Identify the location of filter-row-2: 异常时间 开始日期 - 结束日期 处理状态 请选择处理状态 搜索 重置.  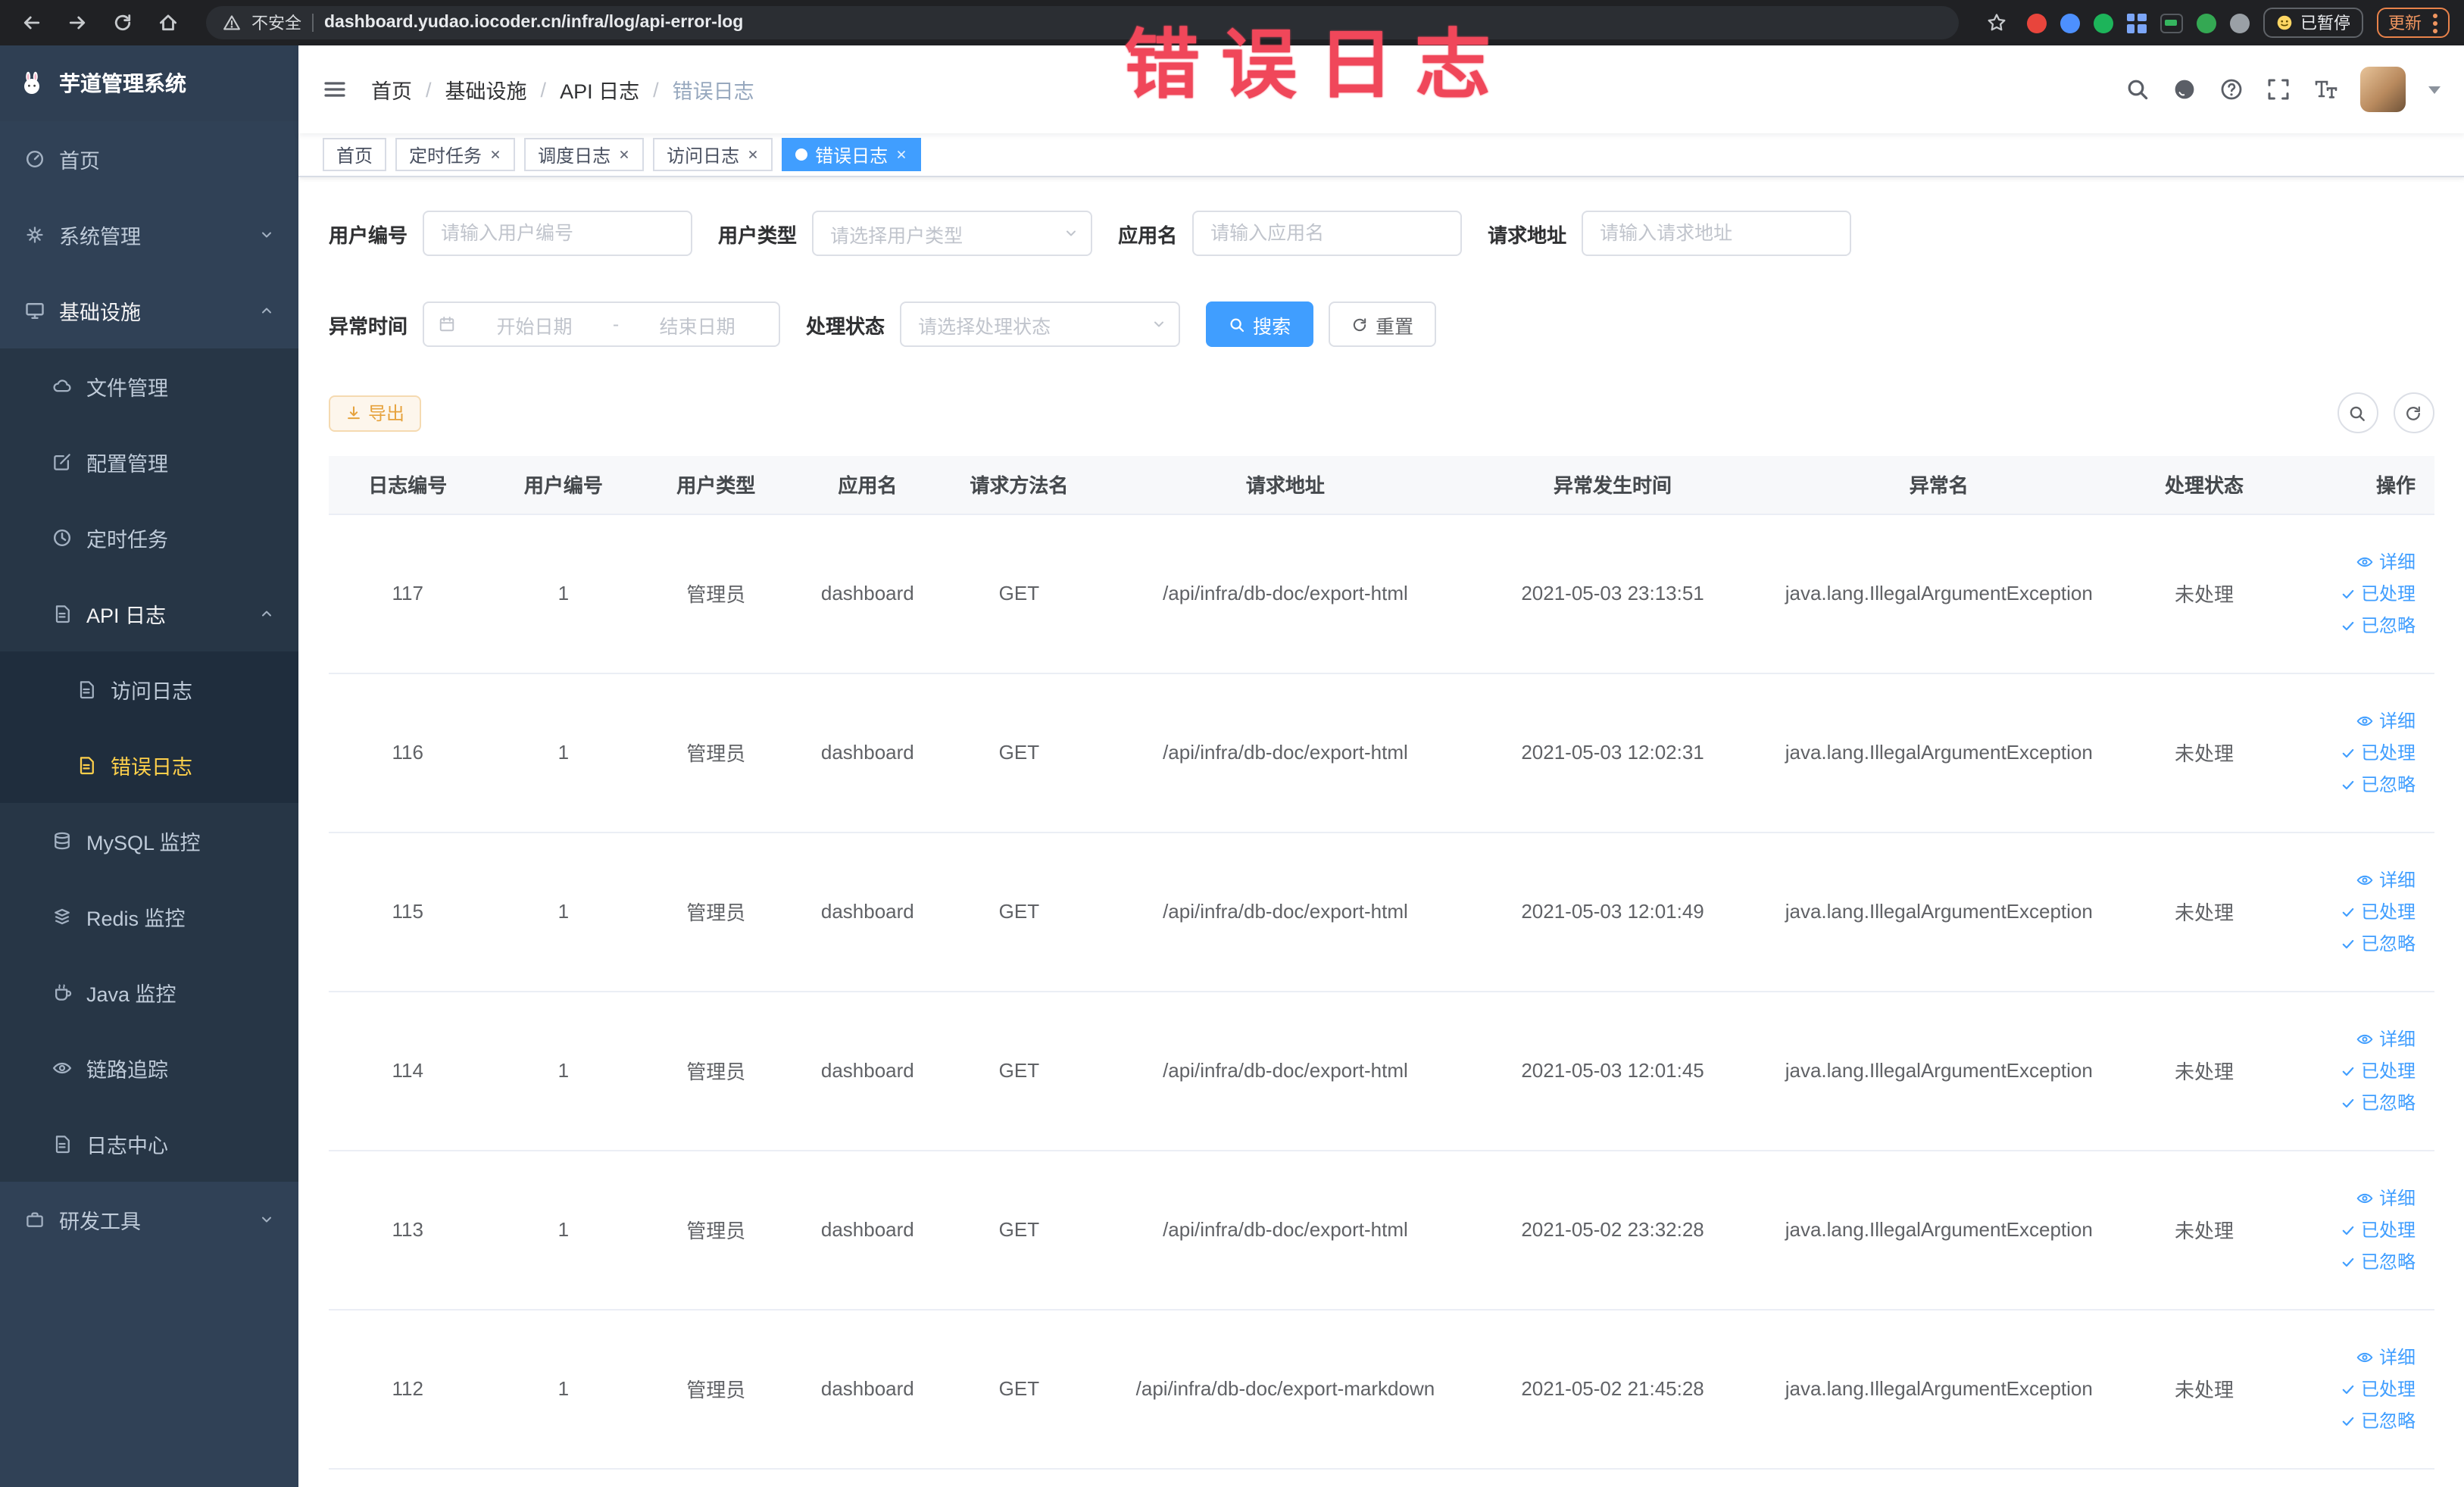
(1381, 324).